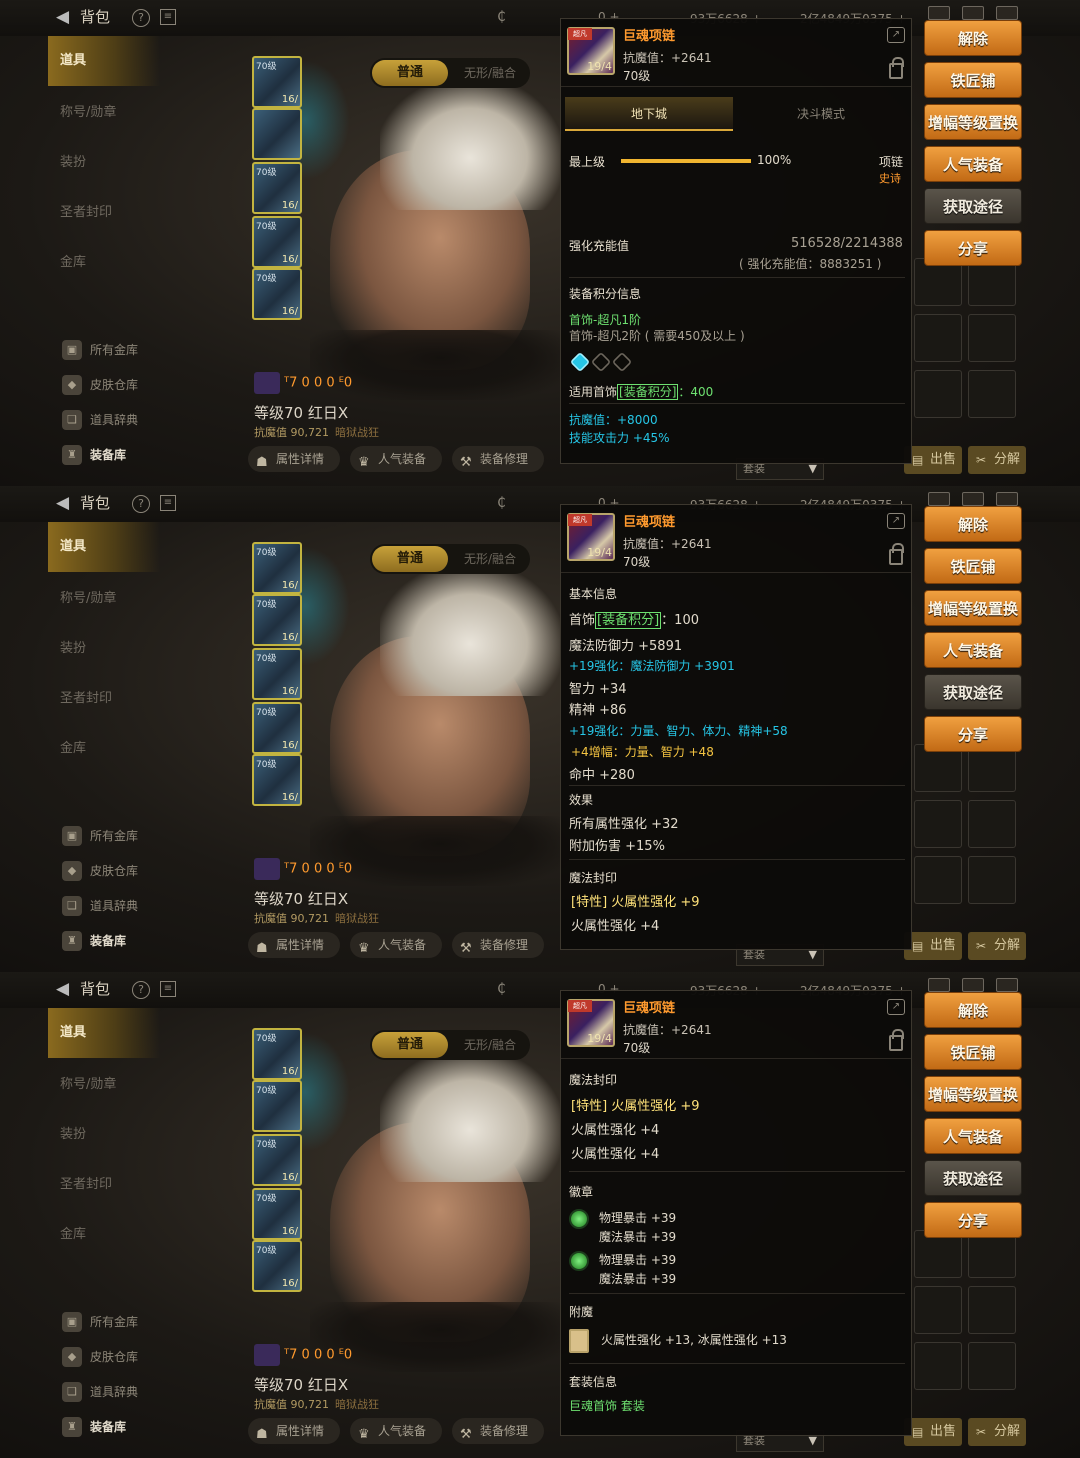 The image size is (1080, 1458). What do you see at coordinates (277, 134) in the screenshot?
I see `equip-slot` at bounding box center [277, 134].